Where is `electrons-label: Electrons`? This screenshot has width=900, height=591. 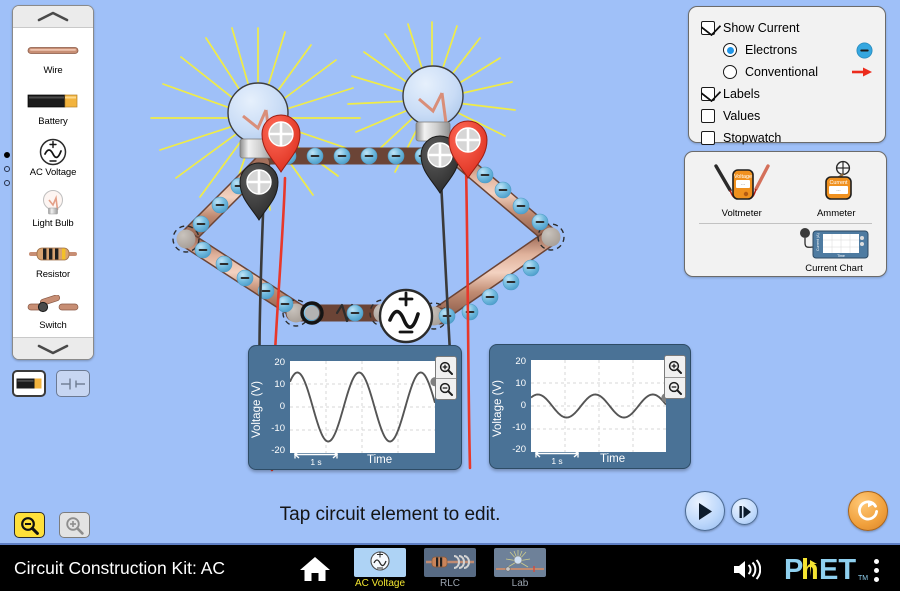 electrons-label: Electrons is located at coordinates (771, 50).